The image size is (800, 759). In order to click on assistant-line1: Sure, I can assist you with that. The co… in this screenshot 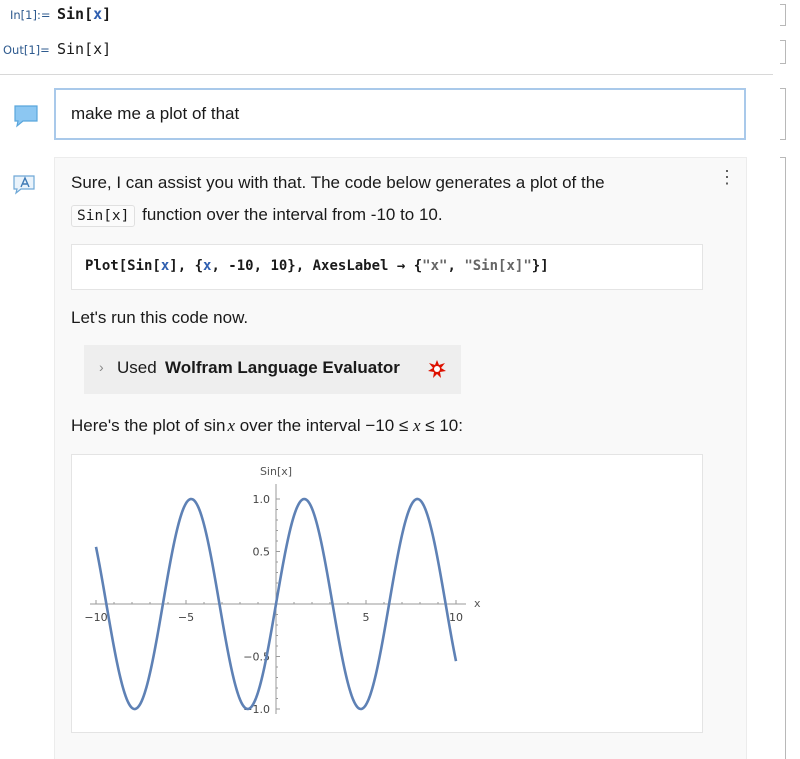, I will do `click(338, 182)`.